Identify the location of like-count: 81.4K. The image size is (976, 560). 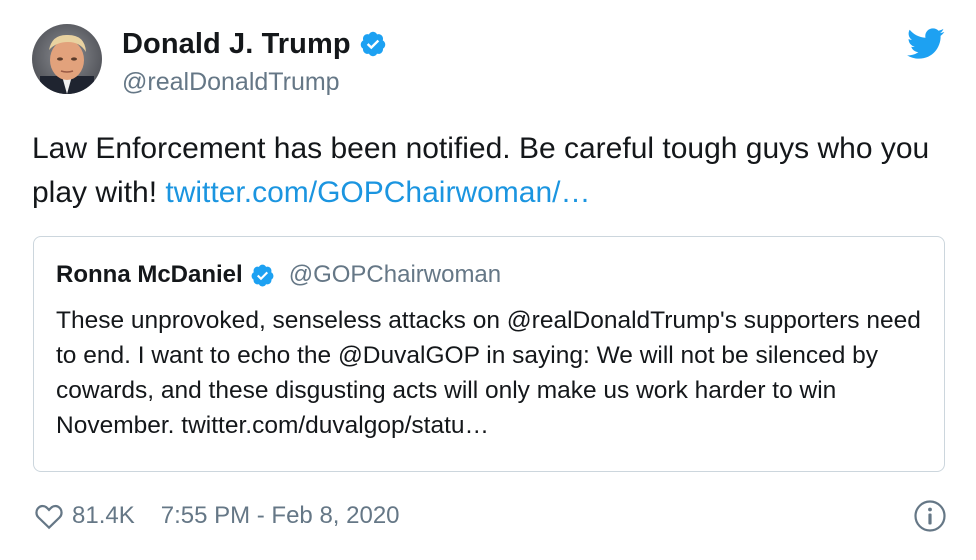
(103, 516).